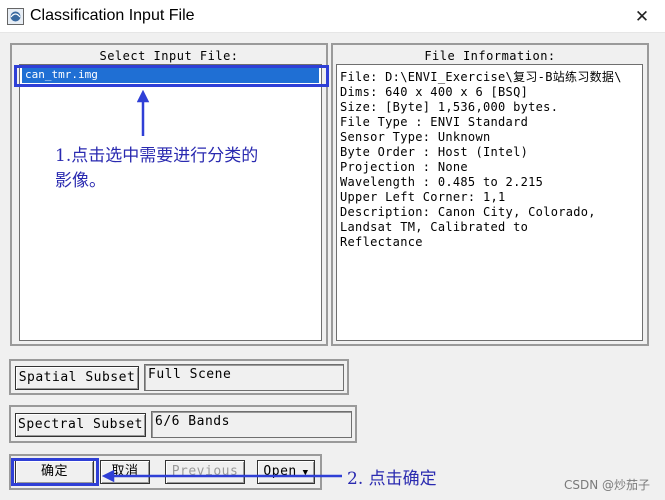 The width and height of the screenshot is (665, 500). I want to click on annotation-step1-line2: 影像。, so click(80, 181).